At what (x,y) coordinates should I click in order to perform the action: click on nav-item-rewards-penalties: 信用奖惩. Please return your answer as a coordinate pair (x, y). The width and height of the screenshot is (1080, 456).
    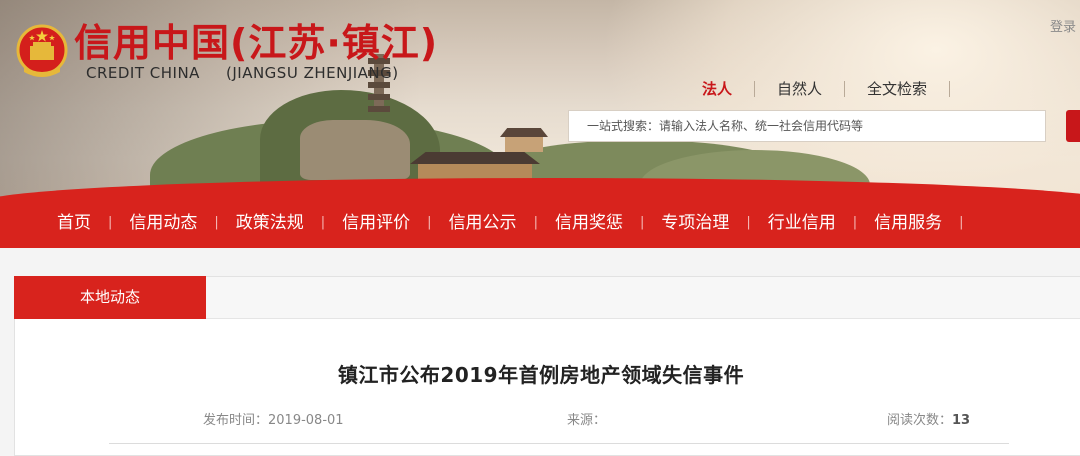
    Looking at the image, I should click on (589, 223).